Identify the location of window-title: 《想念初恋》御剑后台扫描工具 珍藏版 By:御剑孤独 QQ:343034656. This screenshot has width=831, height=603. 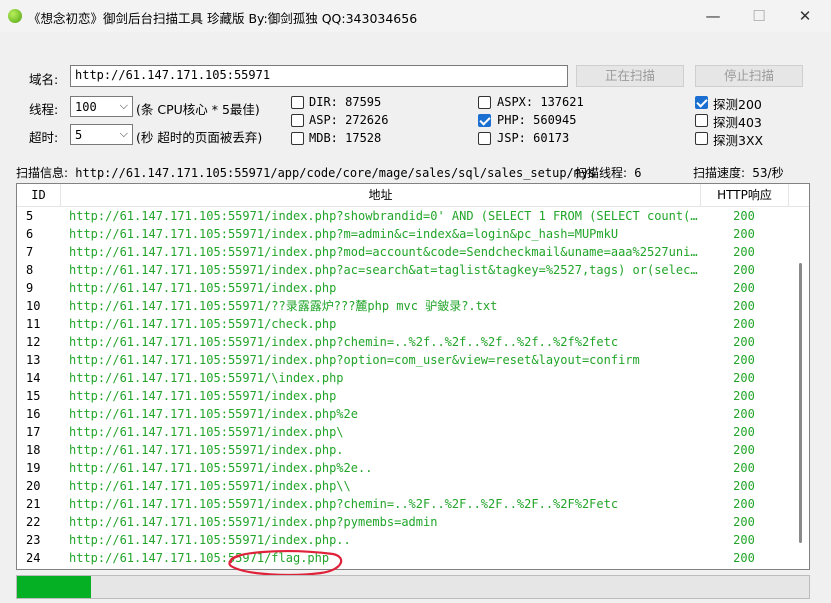
(223, 18).